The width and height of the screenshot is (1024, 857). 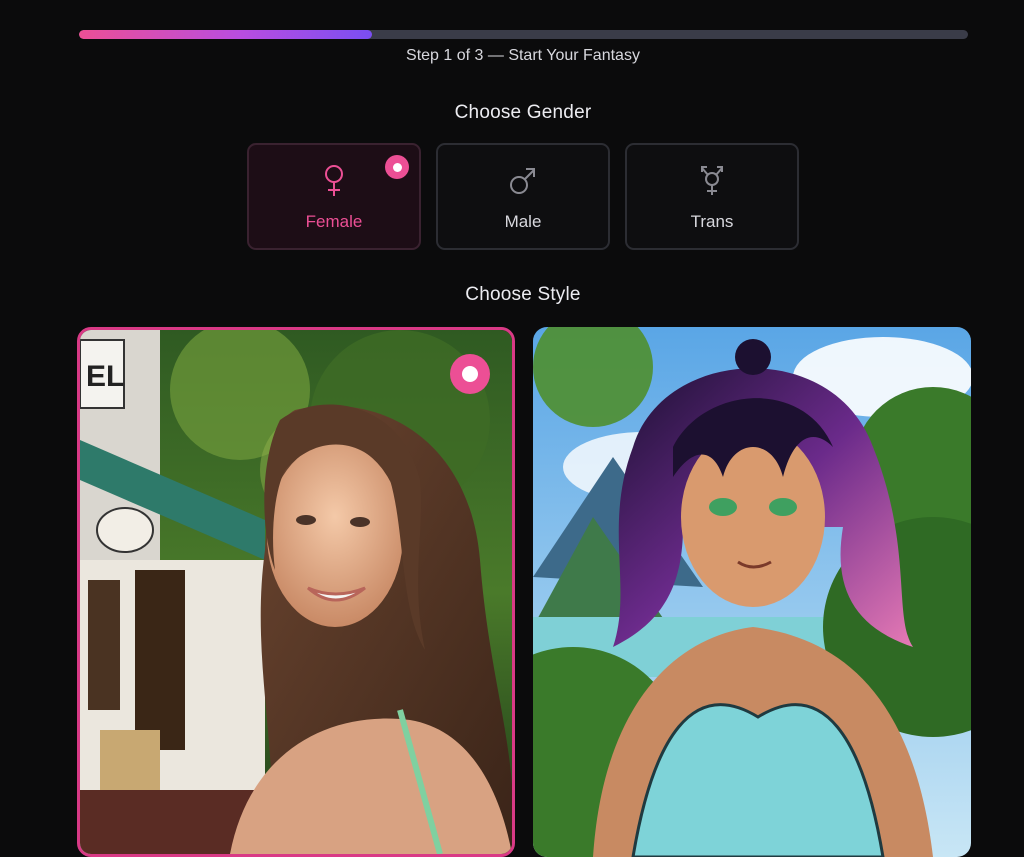 I want to click on gender-section-title: Choose Gender, so click(x=523, y=112).